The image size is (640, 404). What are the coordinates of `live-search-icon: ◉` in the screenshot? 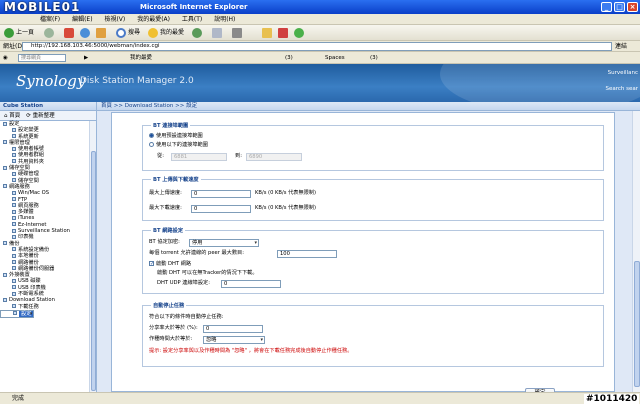 It's located at (5, 58).